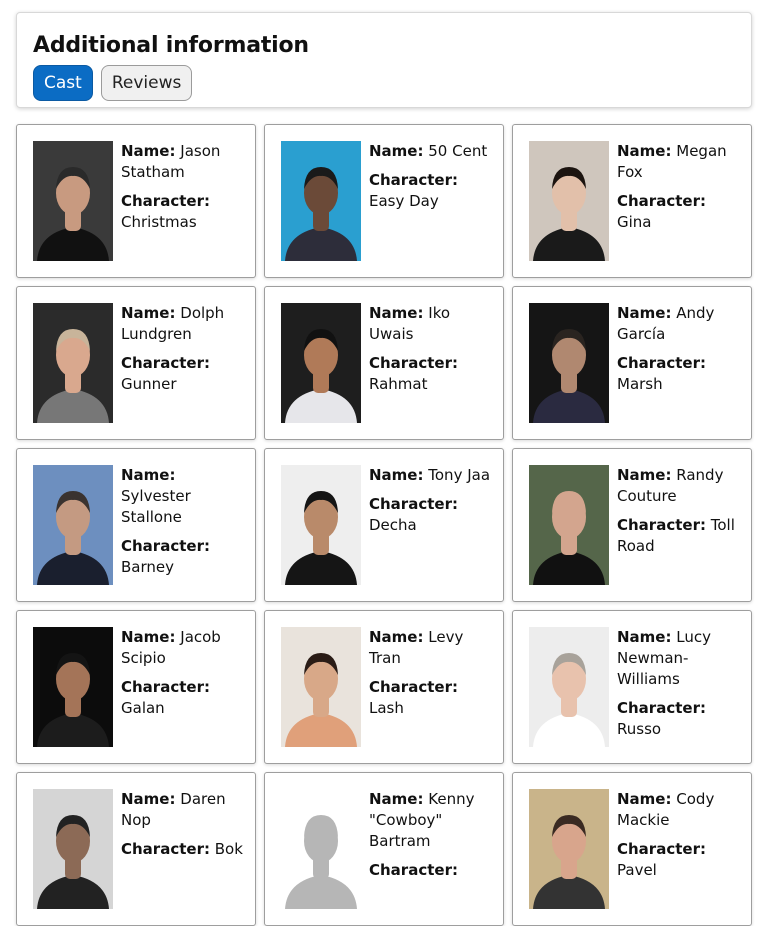 Image resolution: width=768 pixels, height=926 pixels. I want to click on name-row: Name: Jason Statham, so click(184, 162).